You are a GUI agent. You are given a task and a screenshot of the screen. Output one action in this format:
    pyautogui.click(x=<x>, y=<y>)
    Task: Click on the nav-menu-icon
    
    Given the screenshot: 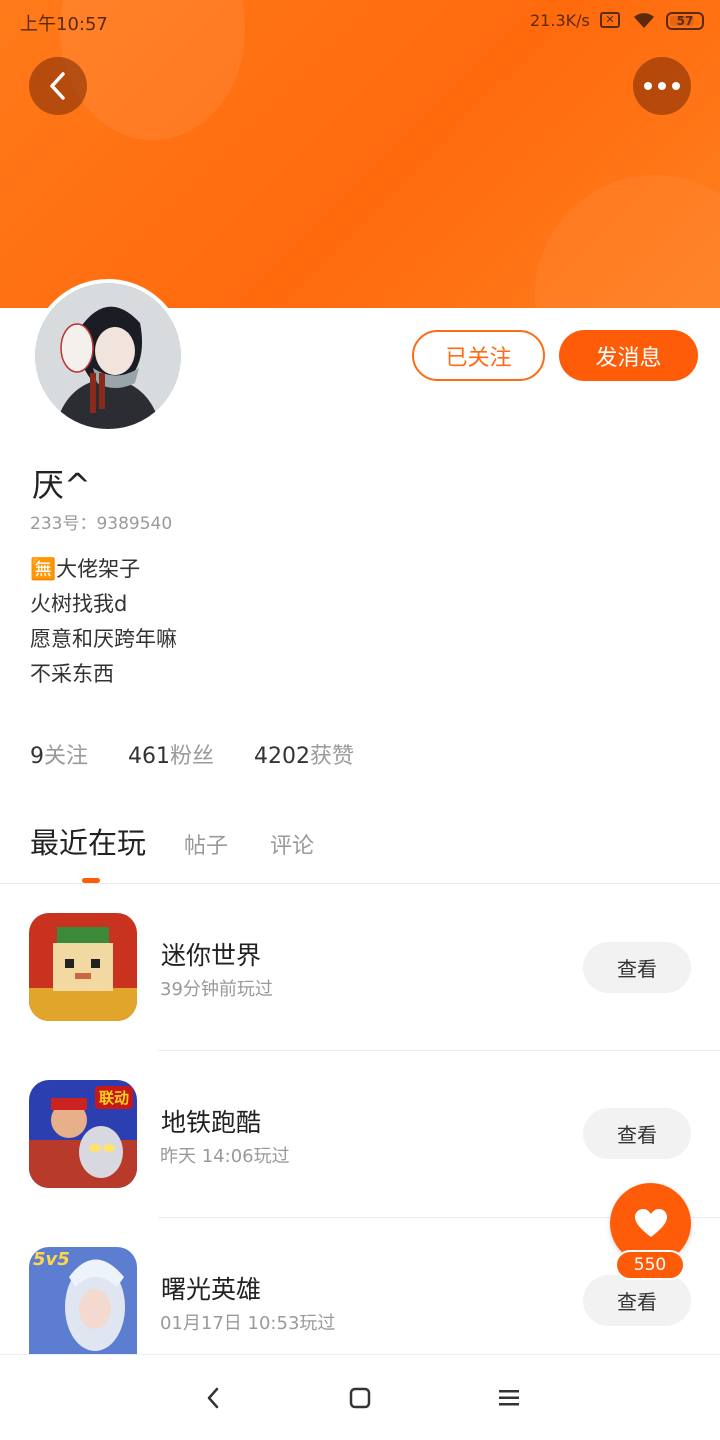 What is the action you would take?
    pyautogui.click(x=509, y=1398)
    